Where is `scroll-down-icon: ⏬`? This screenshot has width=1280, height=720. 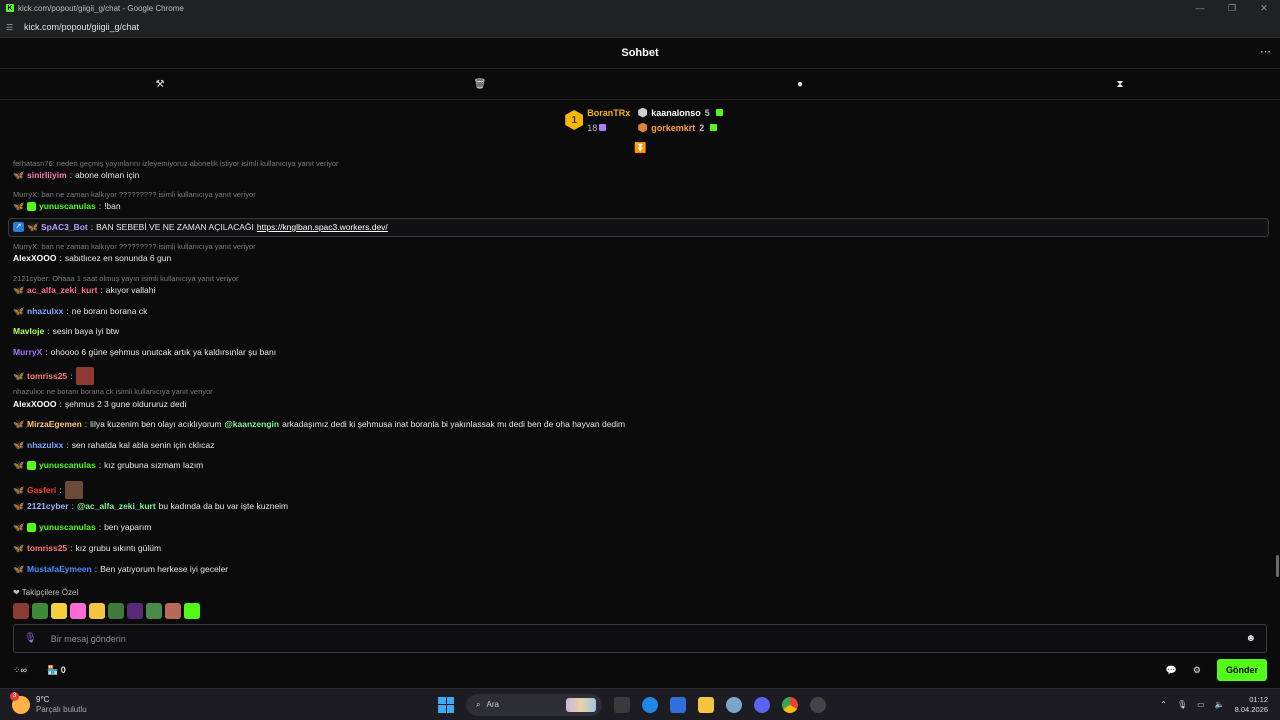 scroll-down-icon: ⏬ is located at coordinates (640, 148).